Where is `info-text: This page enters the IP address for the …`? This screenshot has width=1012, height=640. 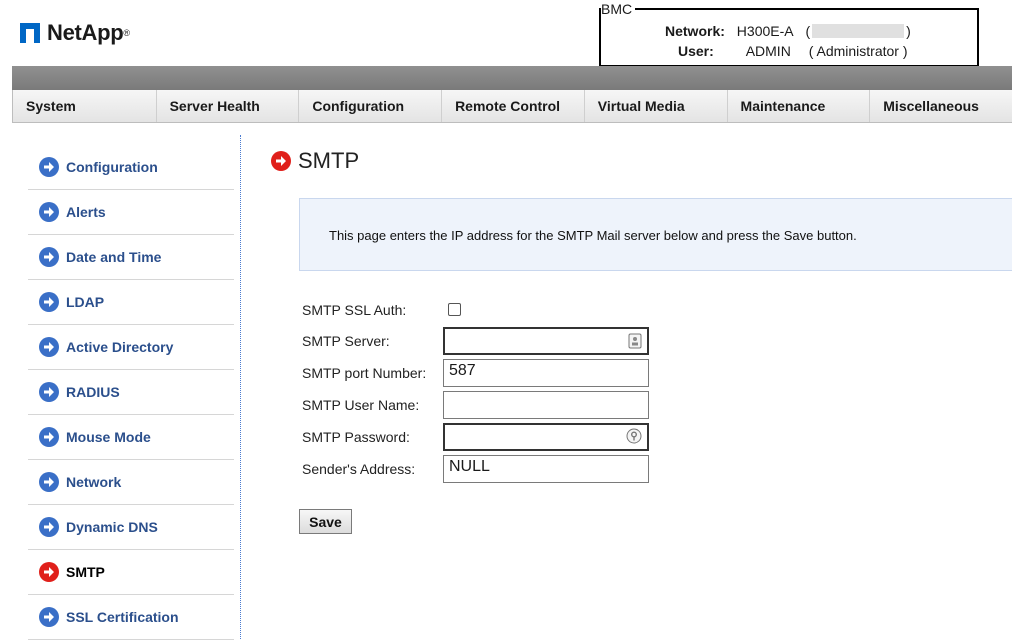 info-text: This page enters the IP address for the … is located at coordinates (593, 235).